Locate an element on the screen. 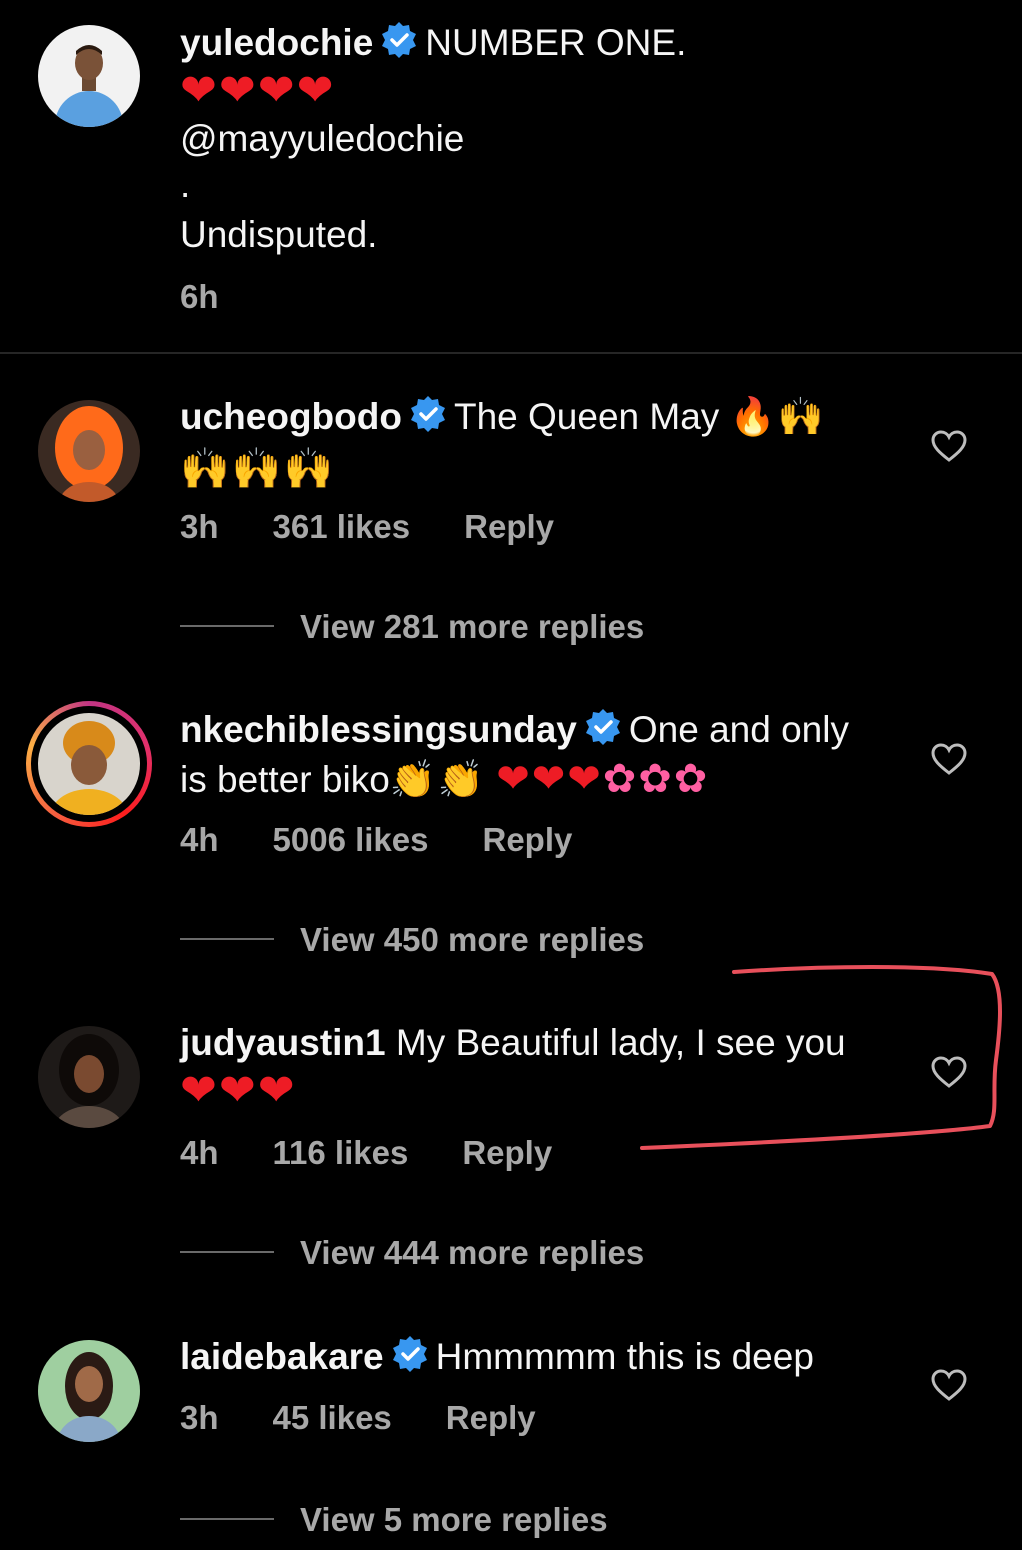 Image resolution: width=1022 pixels, height=1550 pixels. comment-3-meta: 4h 116 likes Reply is located at coordinates (393, 1153).